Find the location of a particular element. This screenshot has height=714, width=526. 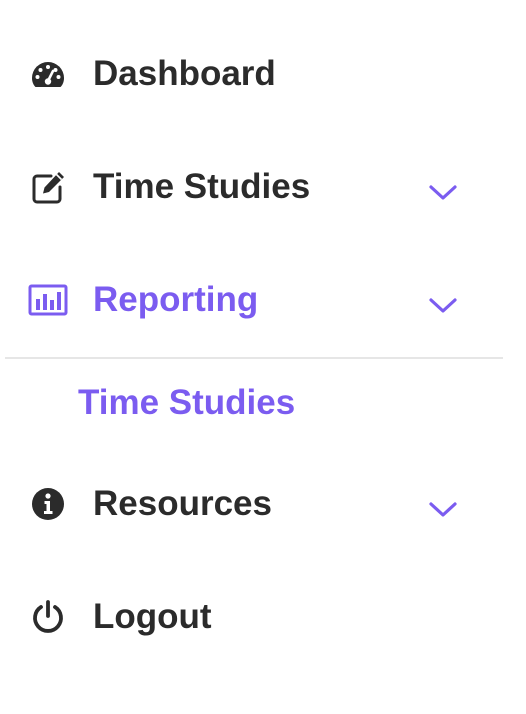

power-icon is located at coordinates (48, 617).